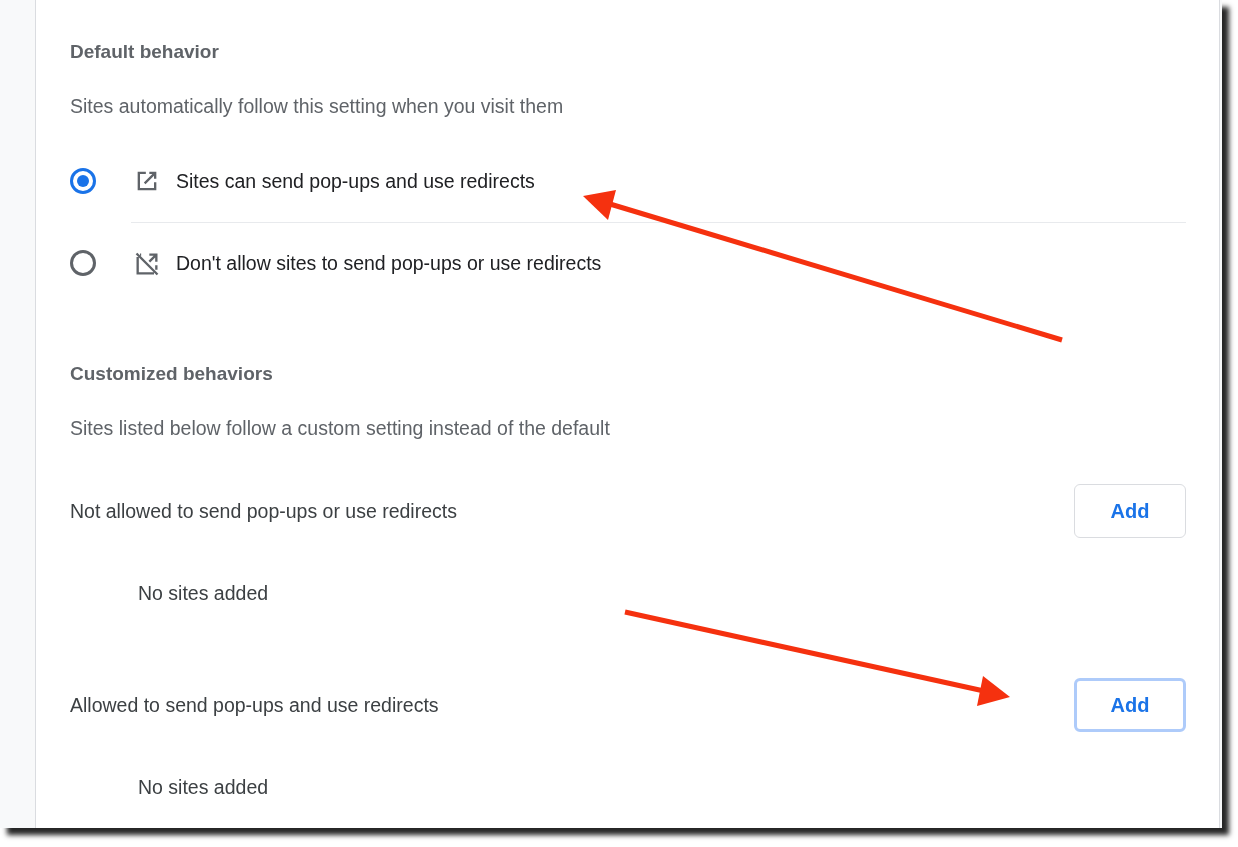 The image size is (1238, 847). What do you see at coordinates (144, 52) in the screenshot?
I see `section-heading: Default behavior` at bounding box center [144, 52].